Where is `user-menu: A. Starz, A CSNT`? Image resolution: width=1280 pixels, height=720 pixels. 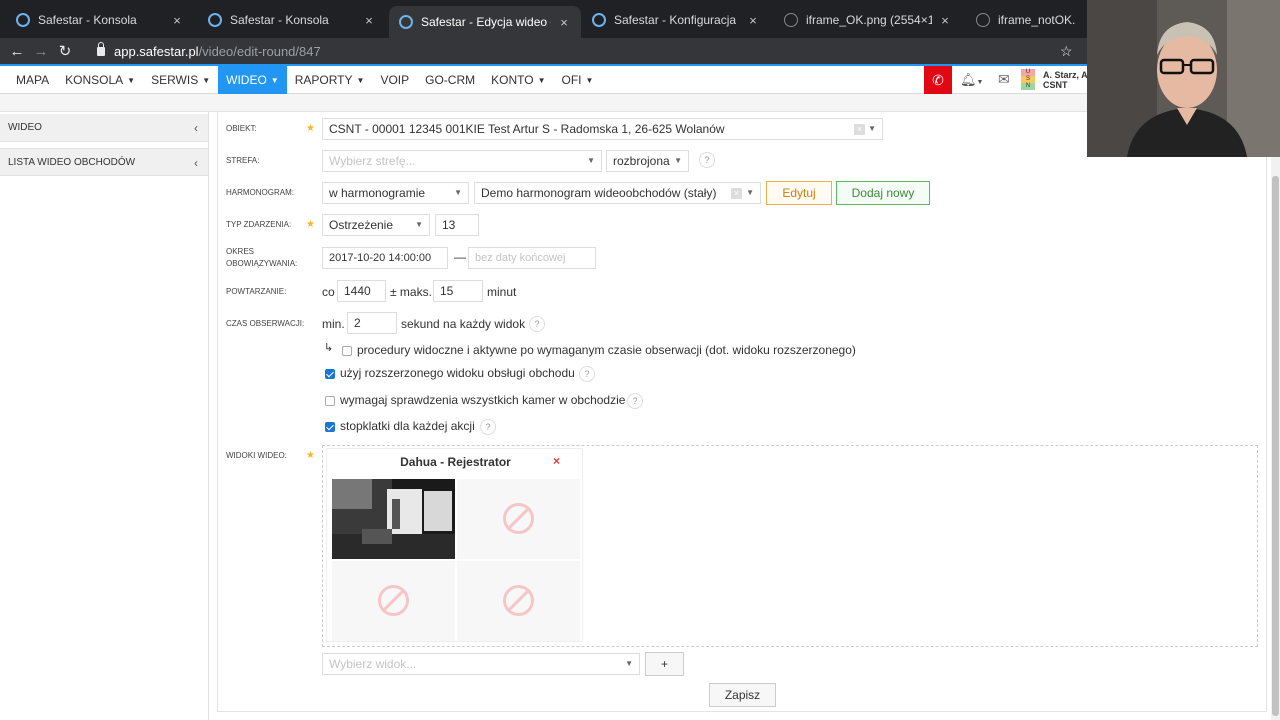
user-menu: A. Starz, A CSNT is located at coordinates (1065, 80).